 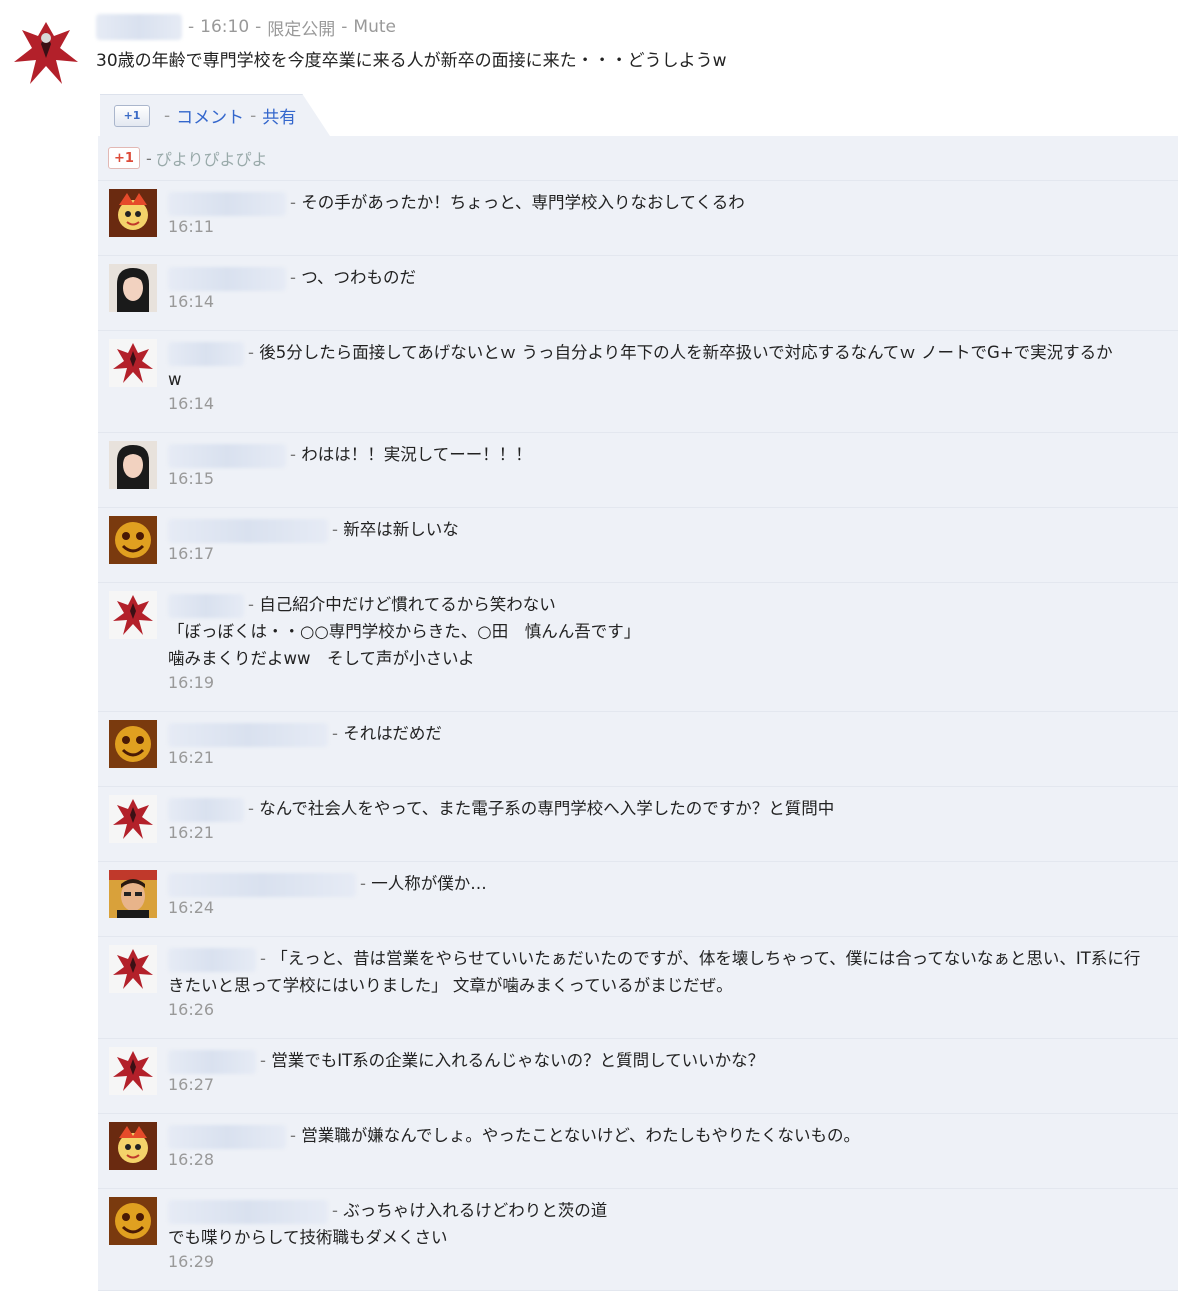 I want to click on post-time: 16:10, so click(x=224, y=27).